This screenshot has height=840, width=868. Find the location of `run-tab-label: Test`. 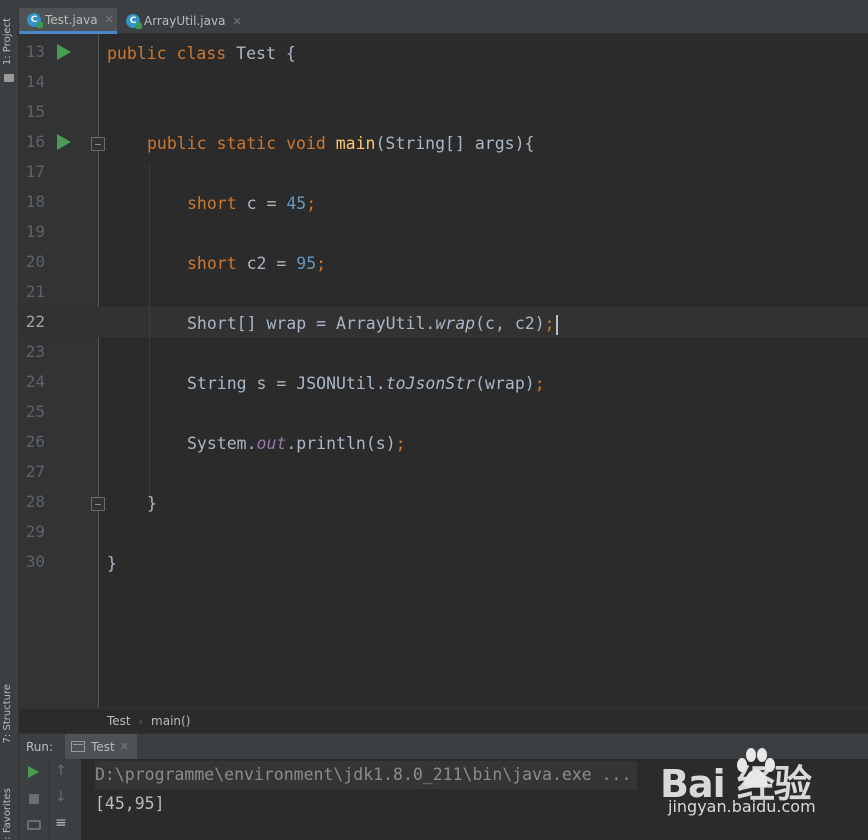

run-tab-label: Test is located at coordinates (103, 746).